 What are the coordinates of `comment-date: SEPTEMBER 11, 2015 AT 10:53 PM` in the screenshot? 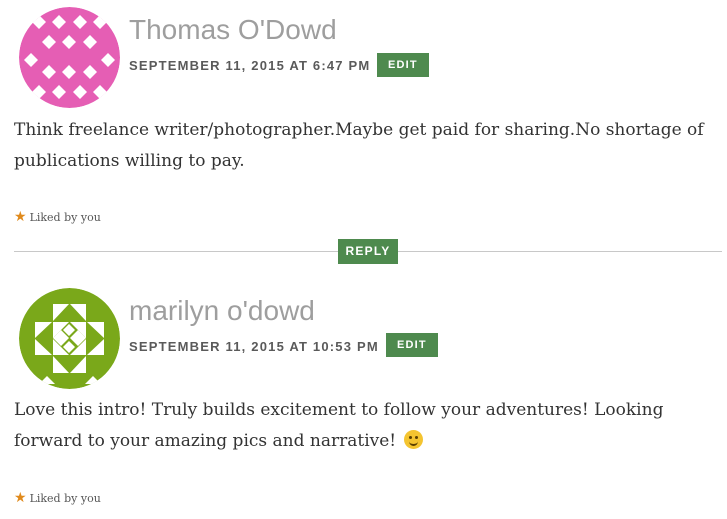 It's located at (254, 346).